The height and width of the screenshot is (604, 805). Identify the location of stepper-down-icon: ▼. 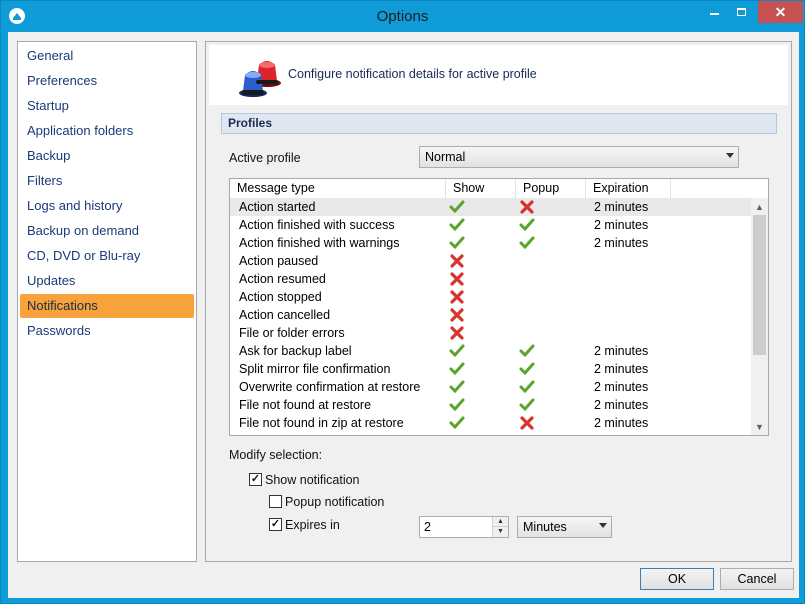
(500, 532).